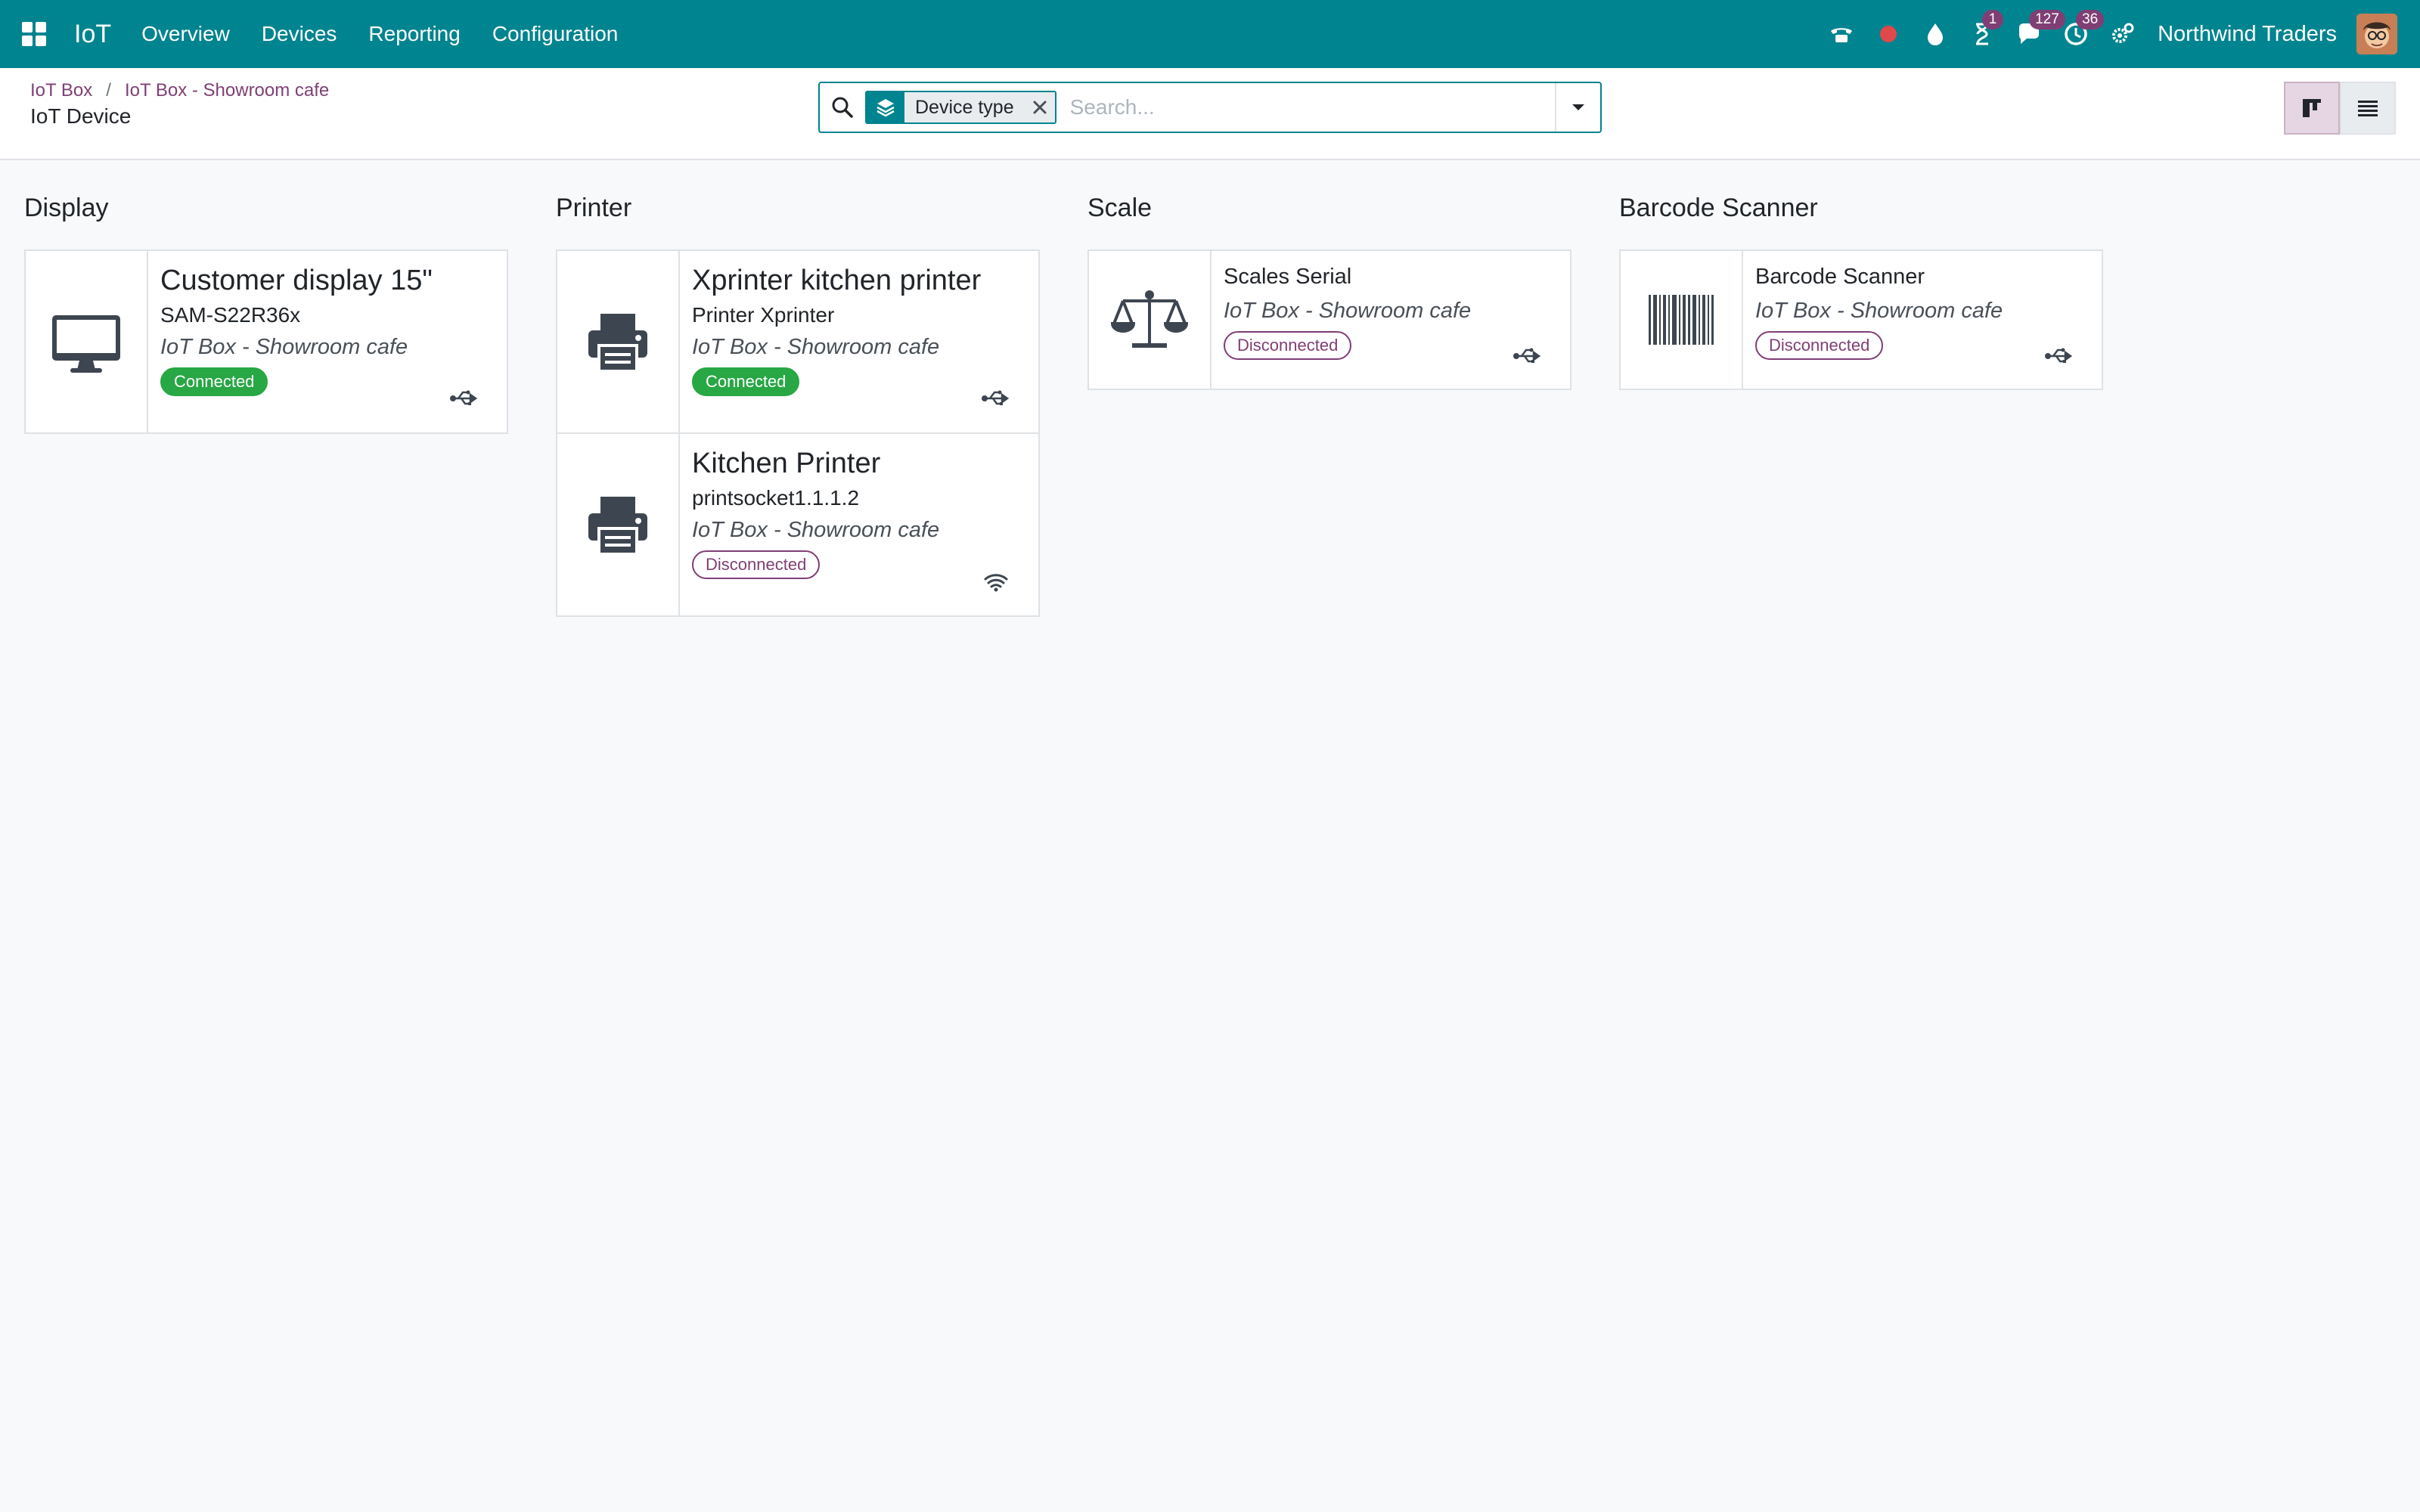 This screenshot has height=1512, width=2420. Describe the element at coordinates (763, 315) in the screenshot. I see `device-model: Printer Xprinter` at that location.